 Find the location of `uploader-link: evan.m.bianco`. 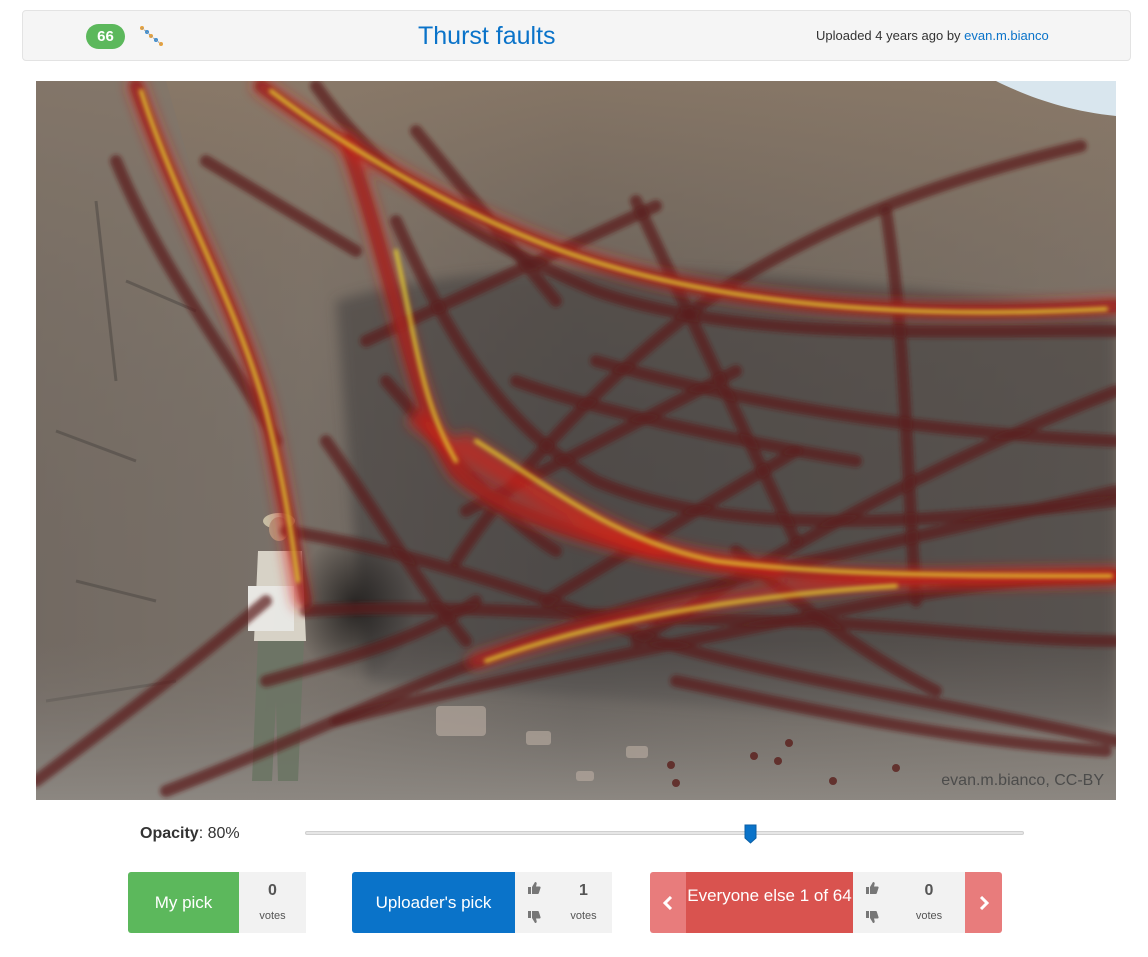

uploader-link: evan.m.bianco is located at coordinates (1006, 35).